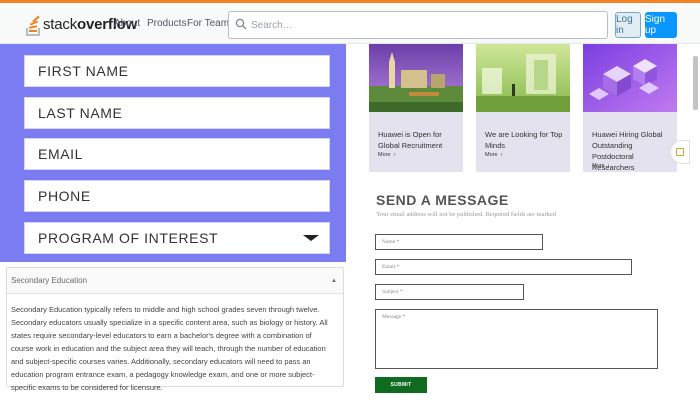 This screenshot has height=400, width=700. Describe the element at coordinates (210, 23) in the screenshot. I see `nav-for-teams: For Teams` at that location.